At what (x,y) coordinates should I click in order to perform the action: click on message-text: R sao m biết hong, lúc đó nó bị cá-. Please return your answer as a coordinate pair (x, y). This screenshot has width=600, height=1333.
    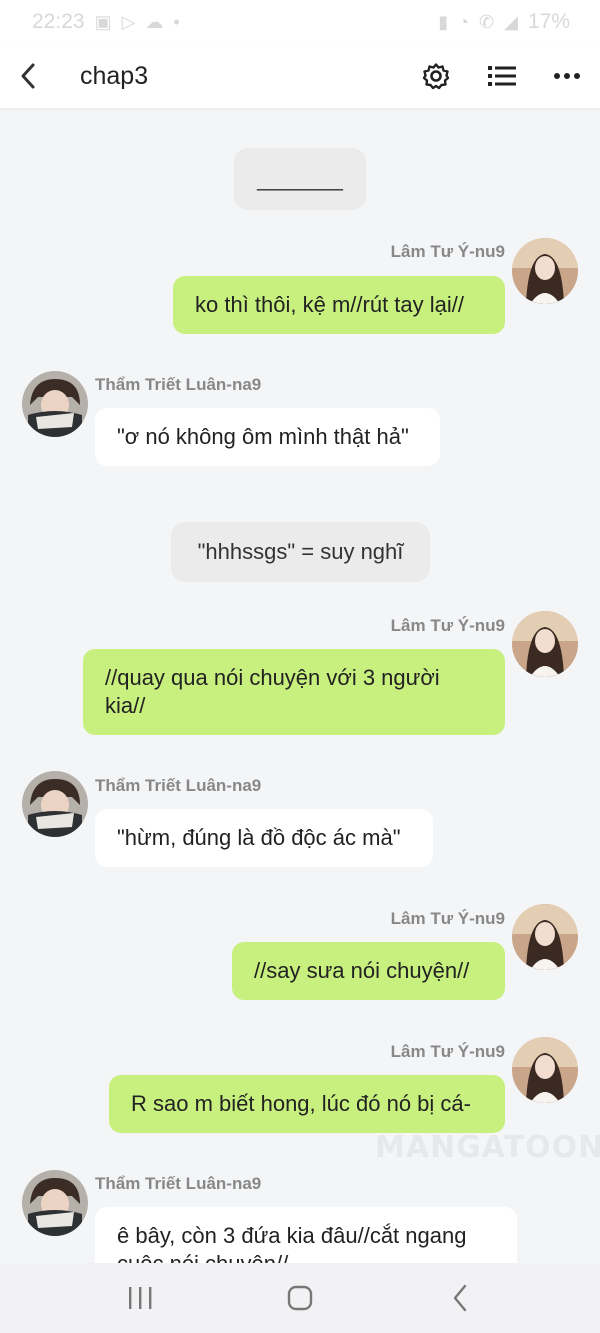
    Looking at the image, I should click on (301, 1103).